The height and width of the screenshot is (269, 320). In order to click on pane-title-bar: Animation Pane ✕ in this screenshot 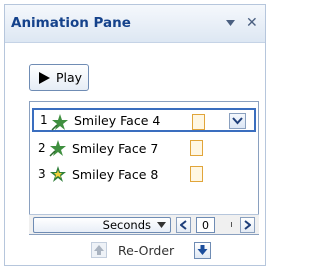, I will do `click(135, 24)`.